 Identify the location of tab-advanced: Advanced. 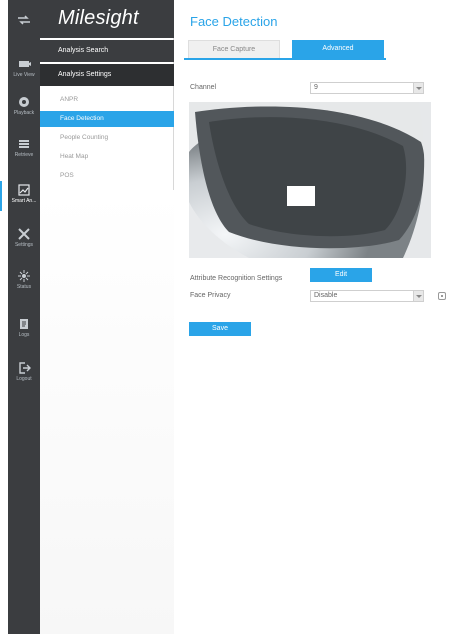
(338, 49).